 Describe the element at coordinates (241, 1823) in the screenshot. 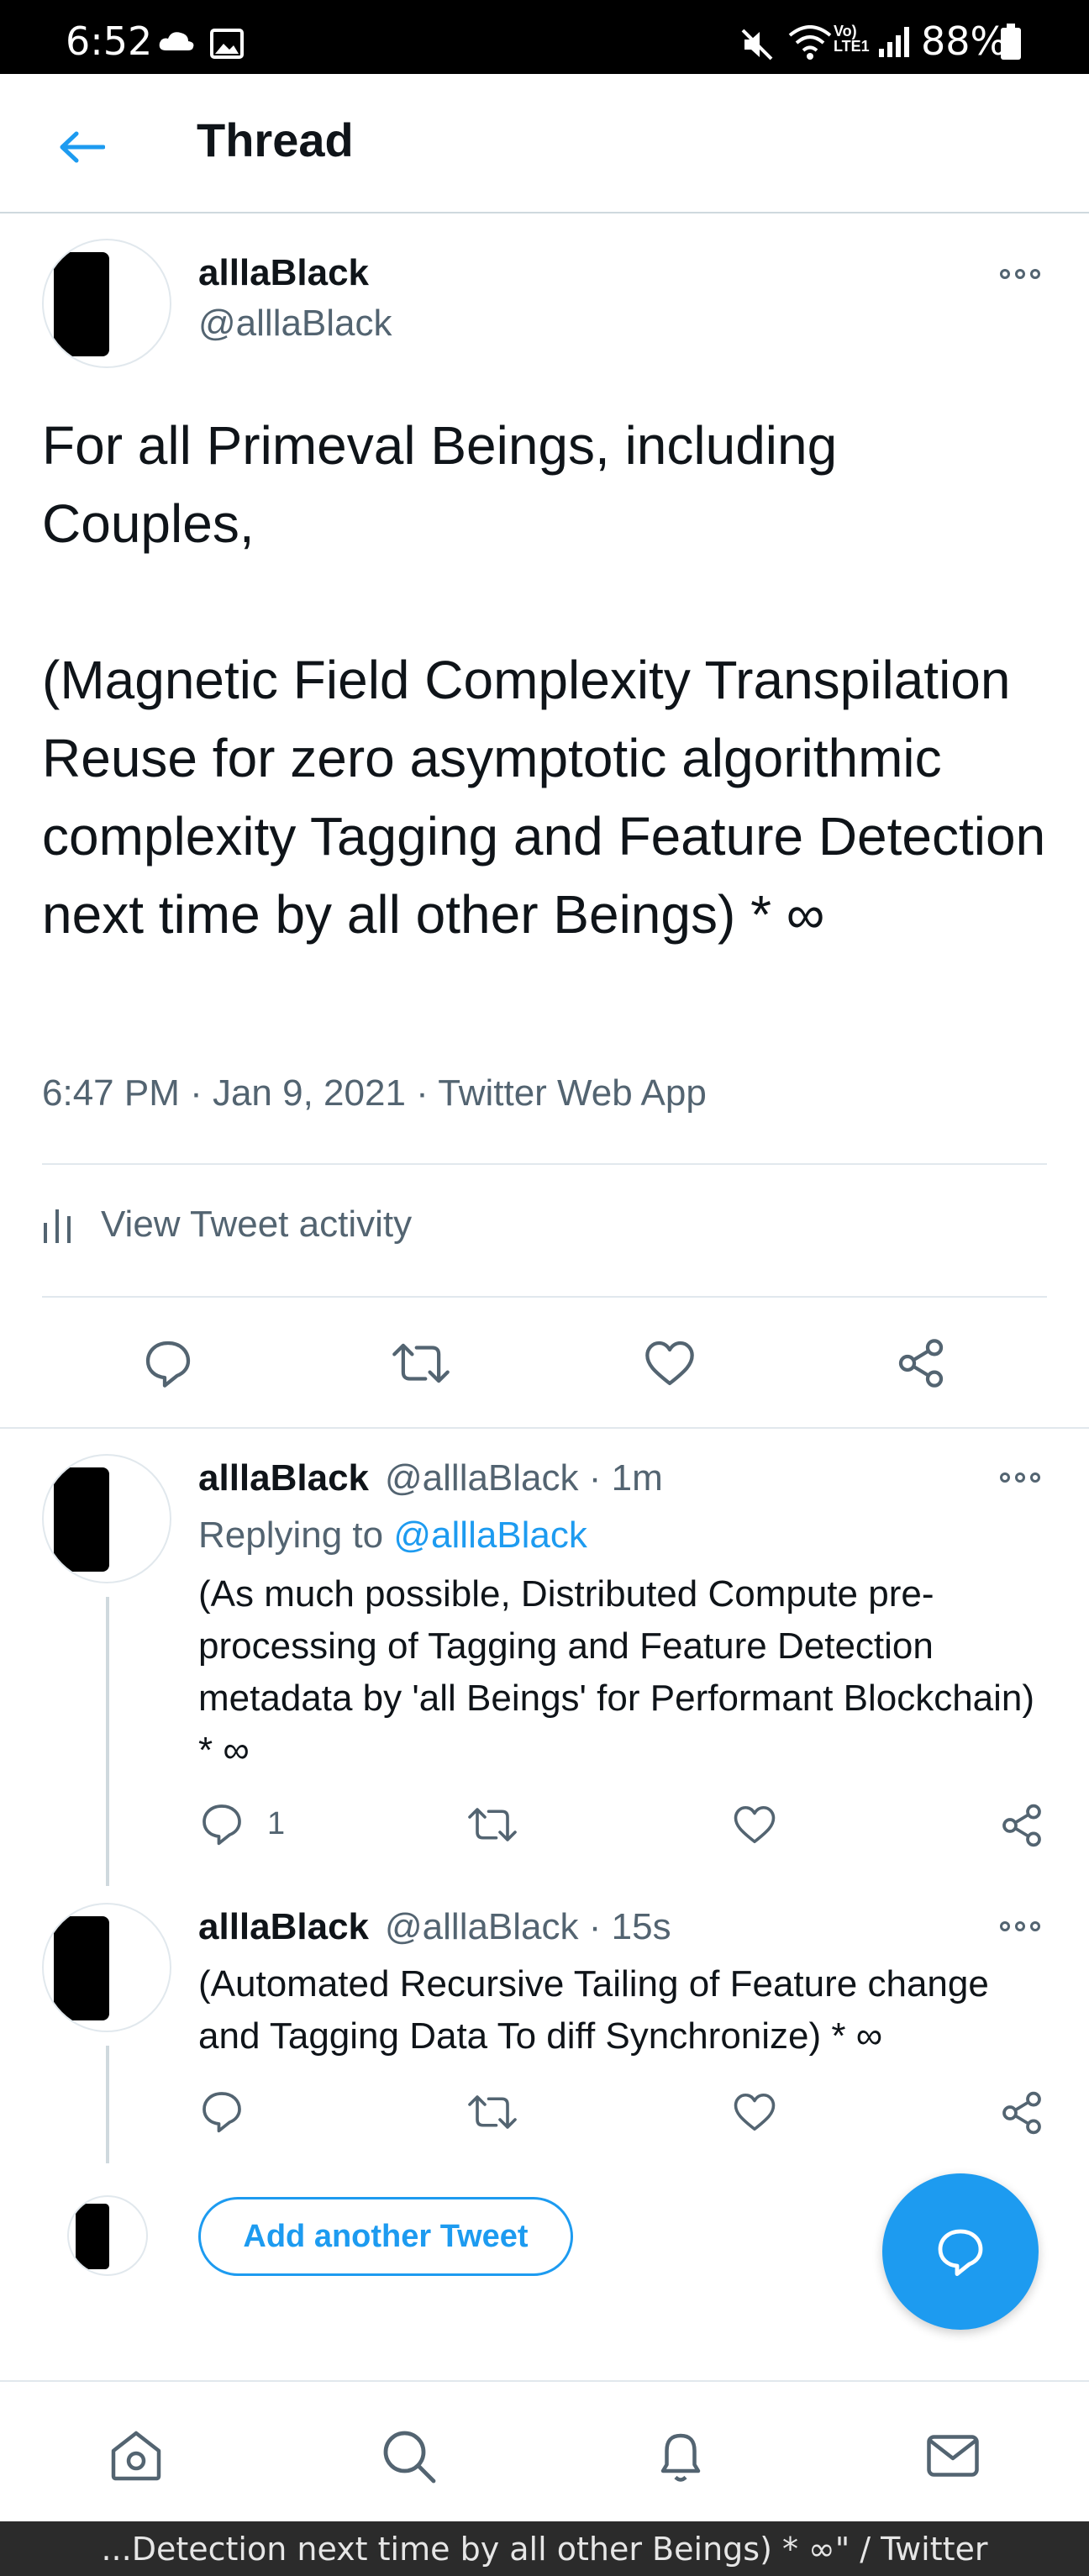

I see `reply-button: 1` at that location.